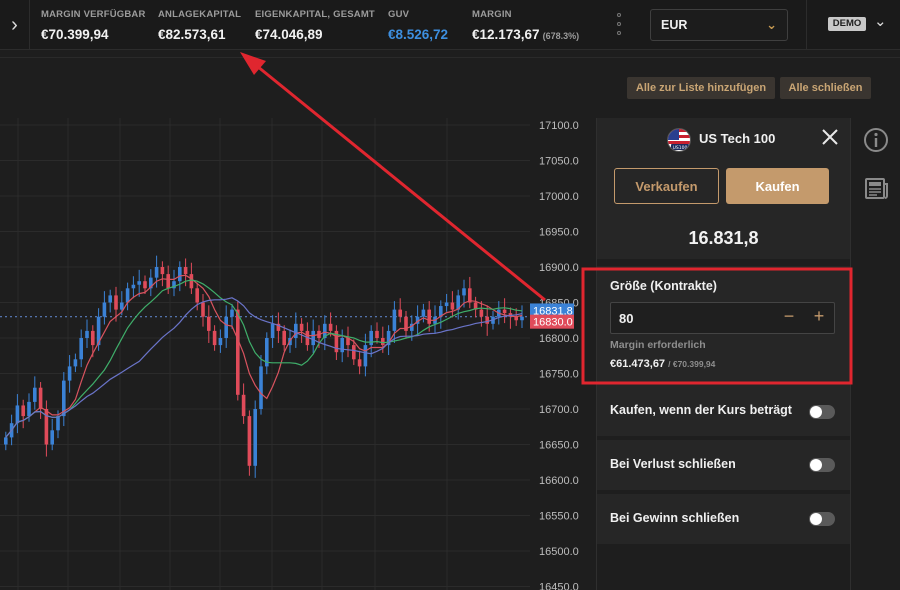 This screenshot has width=900, height=590. I want to click on stat-margin: MARGIN €12.173,67 (678.3%), so click(525, 25).